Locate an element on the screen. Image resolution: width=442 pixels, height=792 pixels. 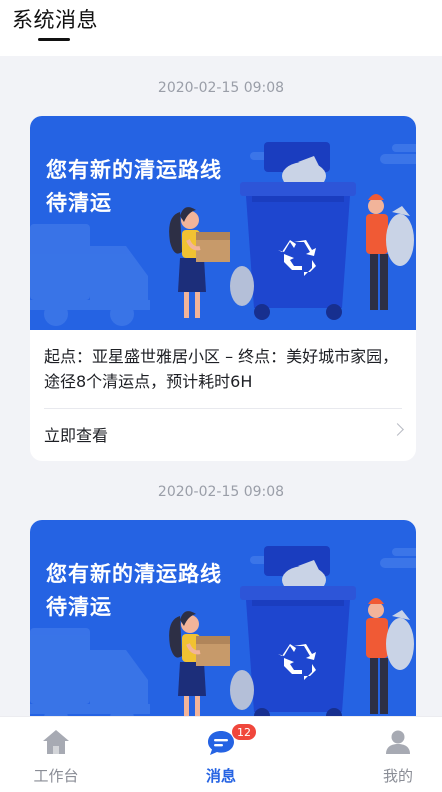
unread-badge: 12 is located at coordinates (244, 732).